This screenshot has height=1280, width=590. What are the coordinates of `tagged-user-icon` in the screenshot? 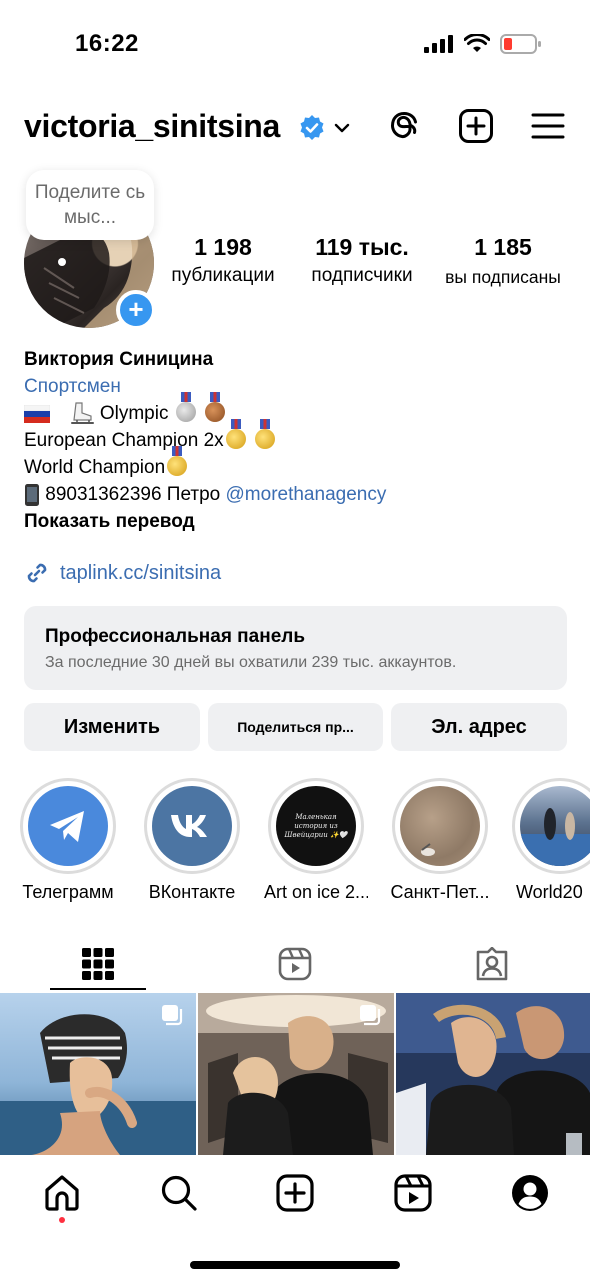 It's located at (492, 964).